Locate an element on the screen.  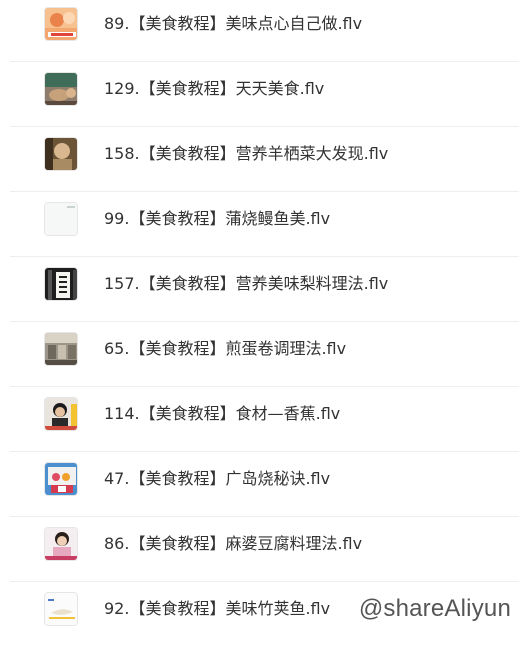
file-row: 157.【美食教程】营养美味梨料理法.flv is located at coordinates (264, 289).